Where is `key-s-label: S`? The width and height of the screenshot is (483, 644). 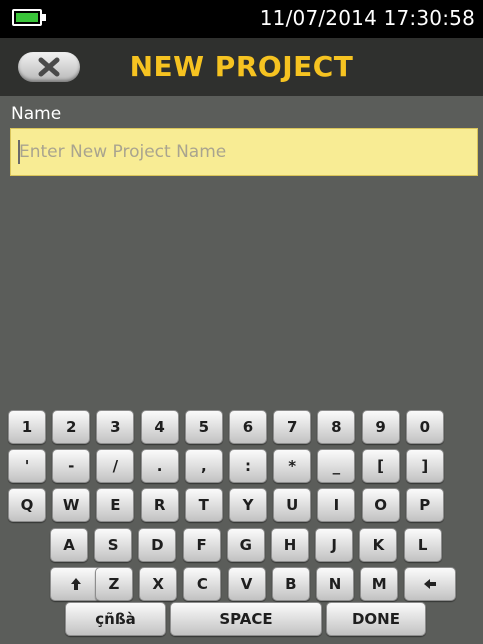
key-s-label: S is located at coordinates (113, 545).